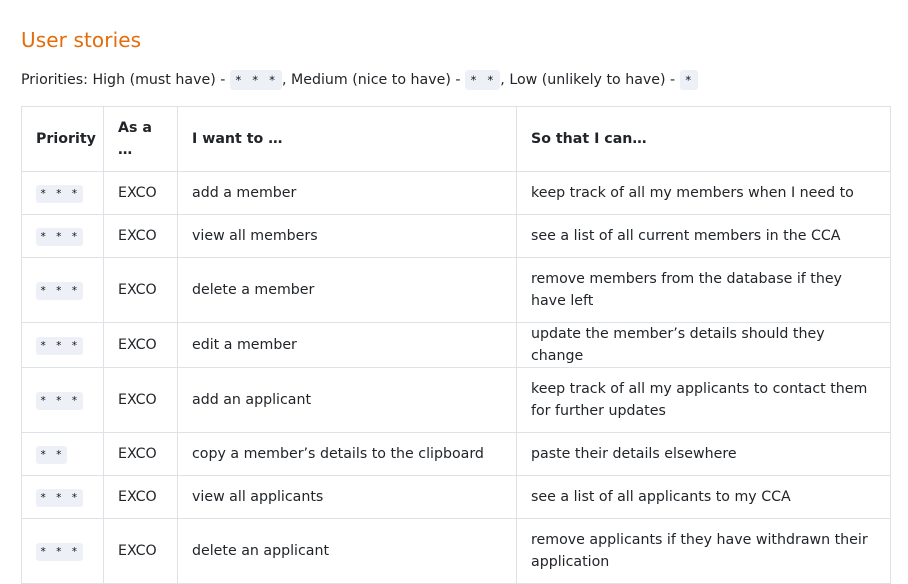 This screenshot has height=584, width=908. Describe the element at coordinates (347, 551) in the screenshot. I see `cell-want: delete an applicant` at that location.